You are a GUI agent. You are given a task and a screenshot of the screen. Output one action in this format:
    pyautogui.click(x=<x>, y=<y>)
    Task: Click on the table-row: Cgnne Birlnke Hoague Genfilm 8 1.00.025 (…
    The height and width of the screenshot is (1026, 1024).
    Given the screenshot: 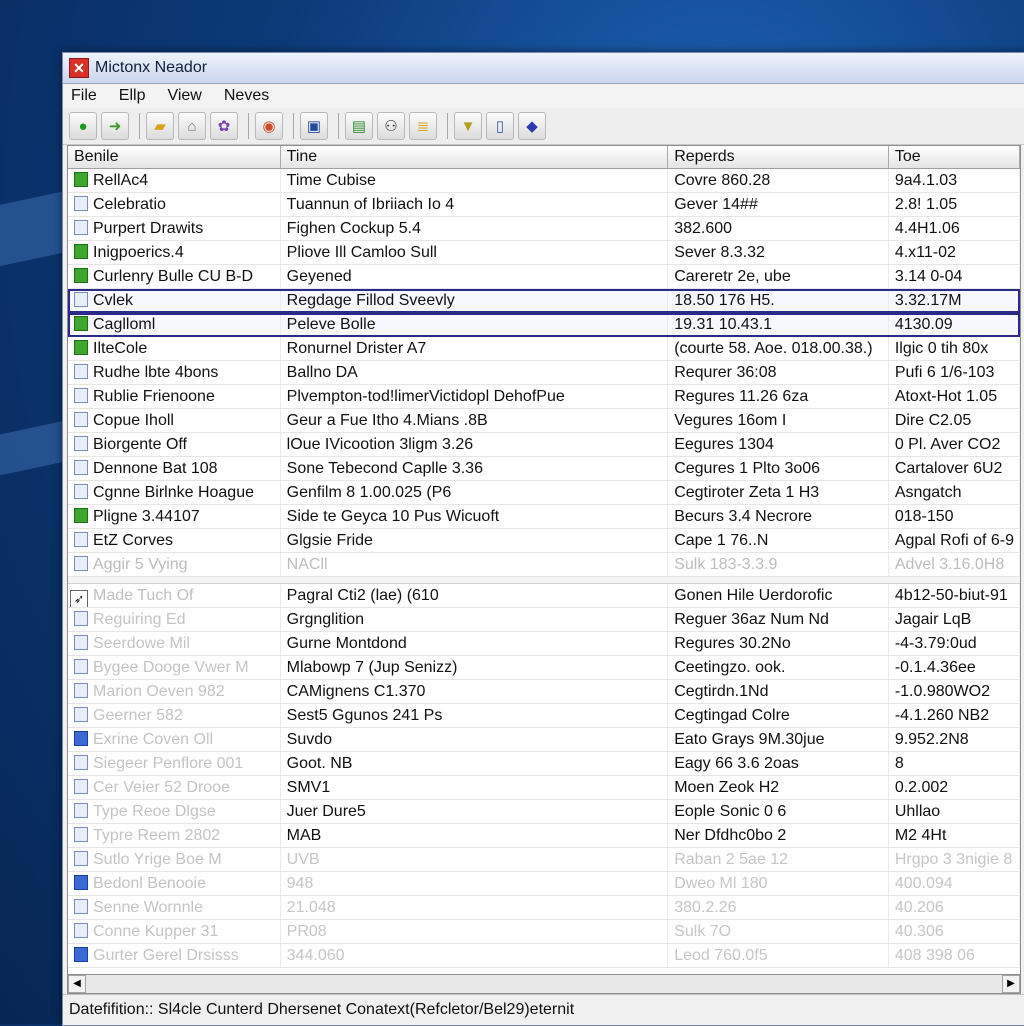 What is the action you would take?
    pyautogui.click(x=544, y=493)
    